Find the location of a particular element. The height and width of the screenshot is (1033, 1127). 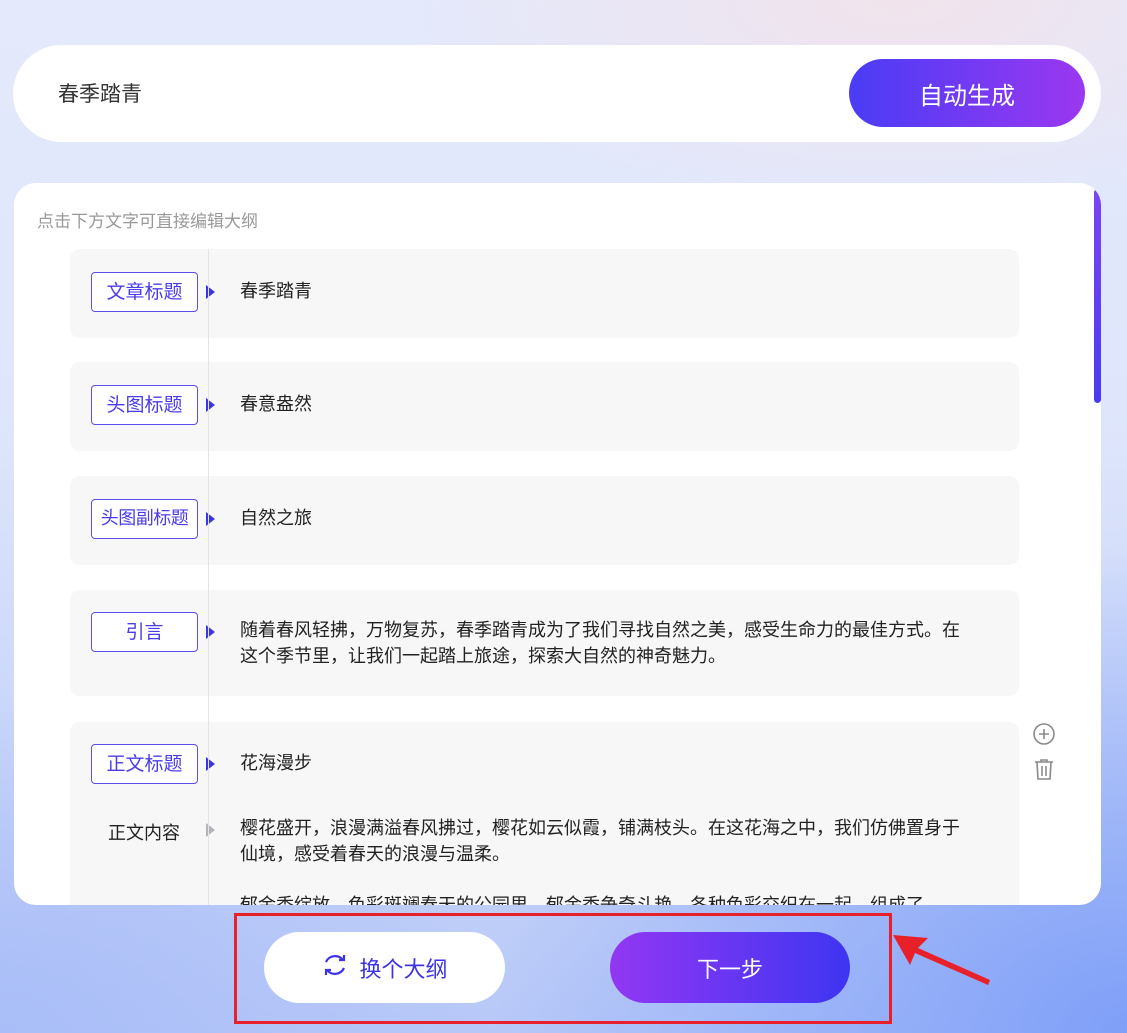

tag-header-subtitle: 头图副标题 is located at coordinates (144, 519).